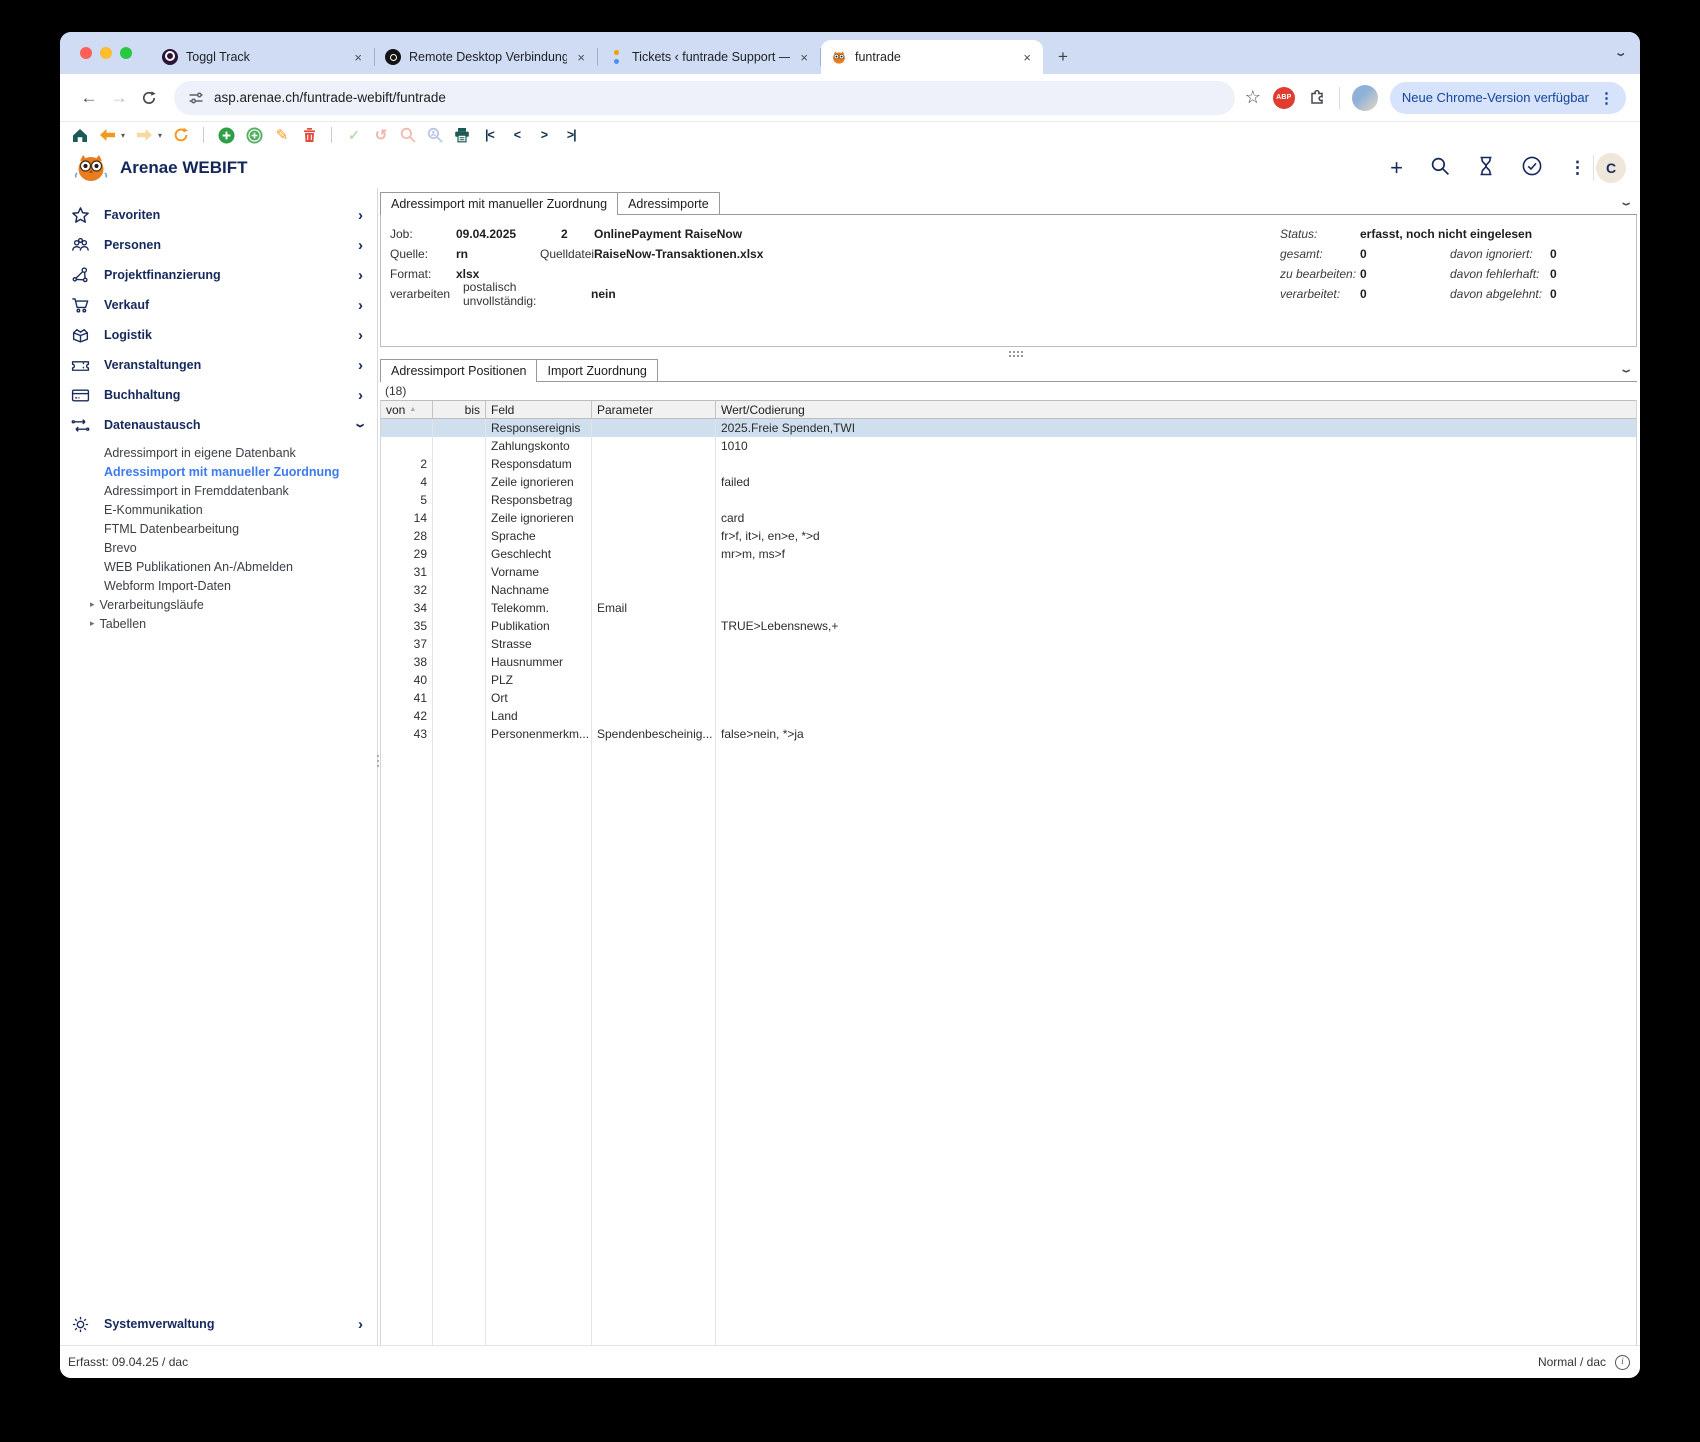 The height and width of the screenshot is (1442, 1700). I want to click on info-icon: i, so click(1622, 1362).